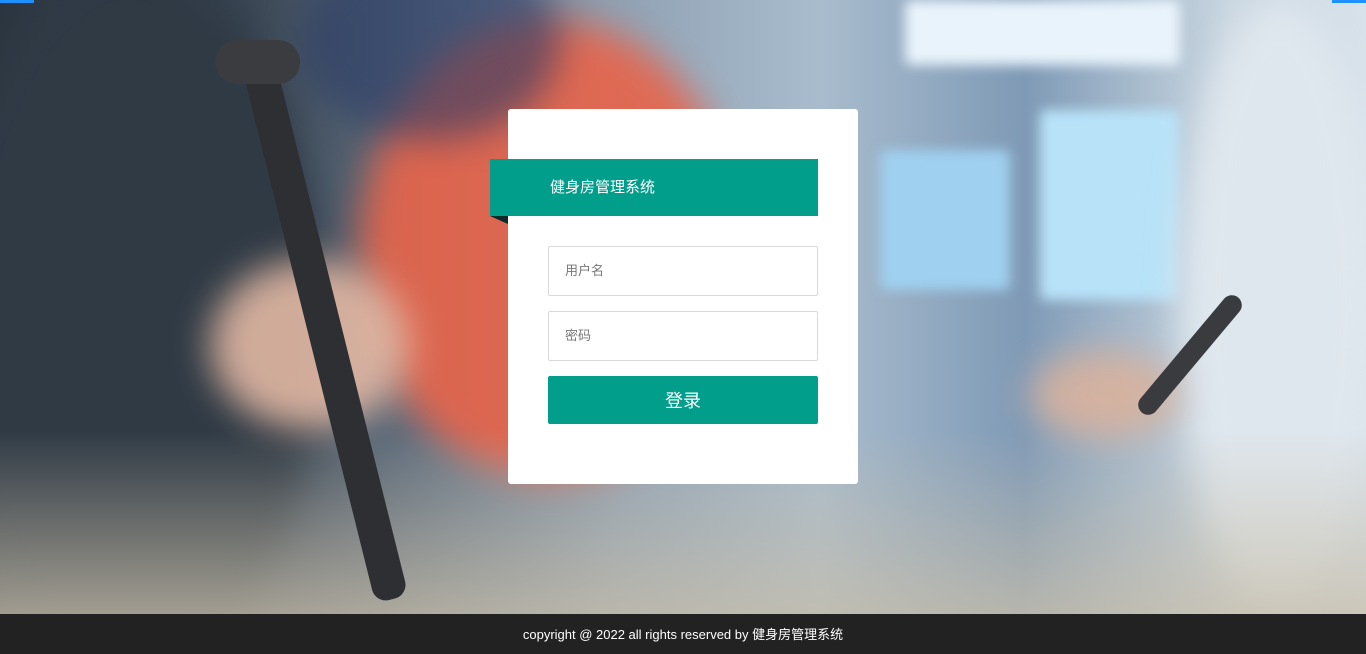 This screenshot has width=1366, height=654. What do you see at coordinates (17, 1) in the screenshot?
I see `corner-accent-left` at bounding box center [17, 1].